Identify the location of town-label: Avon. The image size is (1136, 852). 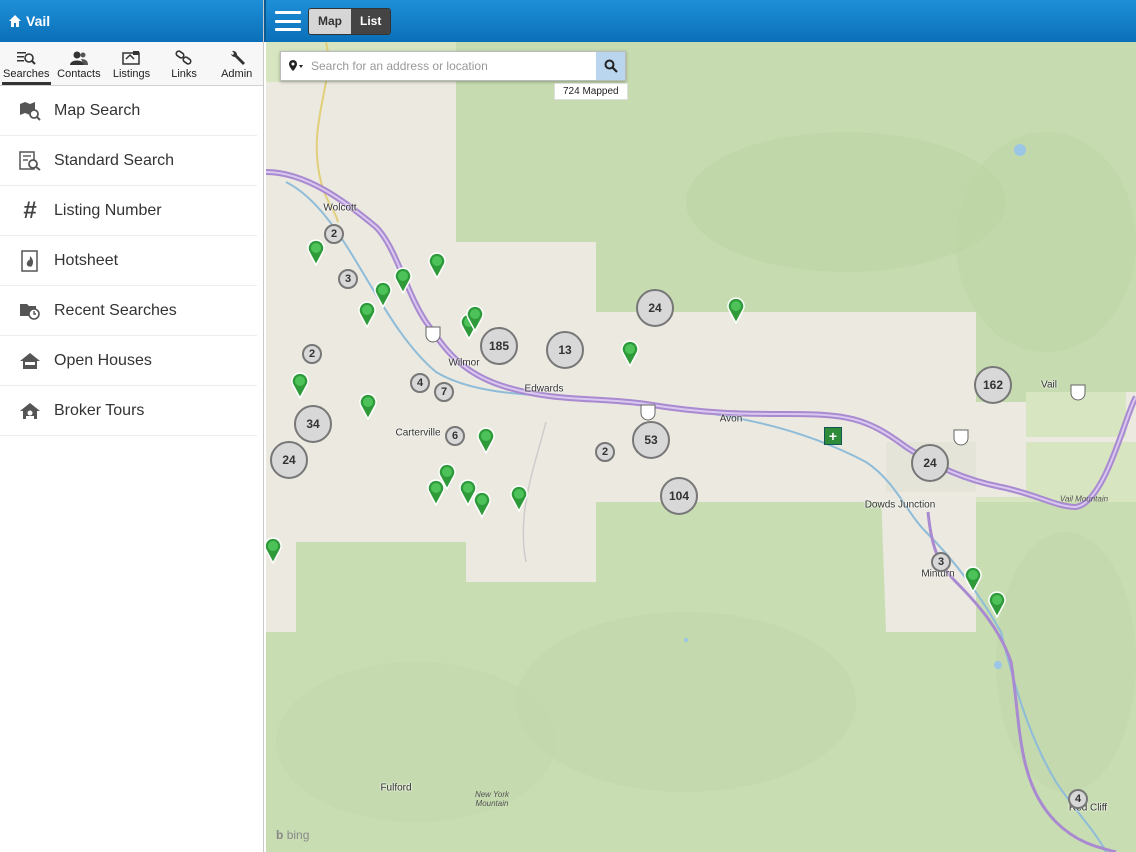
(731, 419).